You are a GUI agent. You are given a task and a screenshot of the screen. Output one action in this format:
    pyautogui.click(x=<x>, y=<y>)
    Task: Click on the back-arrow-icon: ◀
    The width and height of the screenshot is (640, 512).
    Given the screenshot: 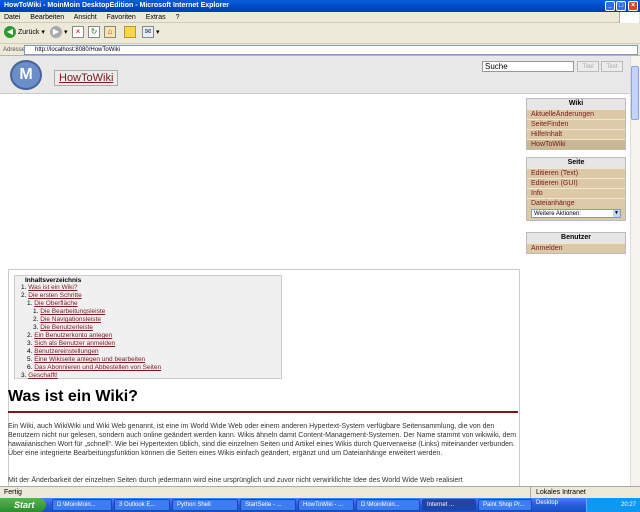 What is the action you would take?
    pyautogui.click(x=10, y=32)
    